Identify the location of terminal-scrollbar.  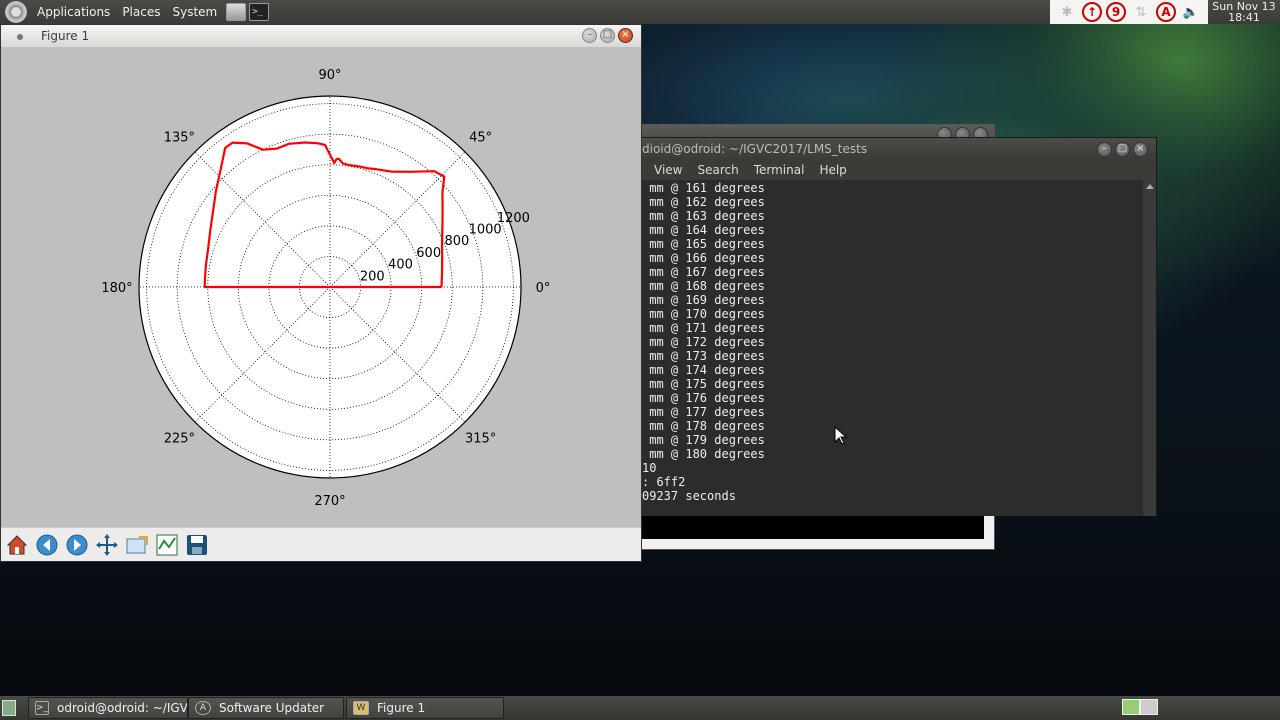
(1149, 348).